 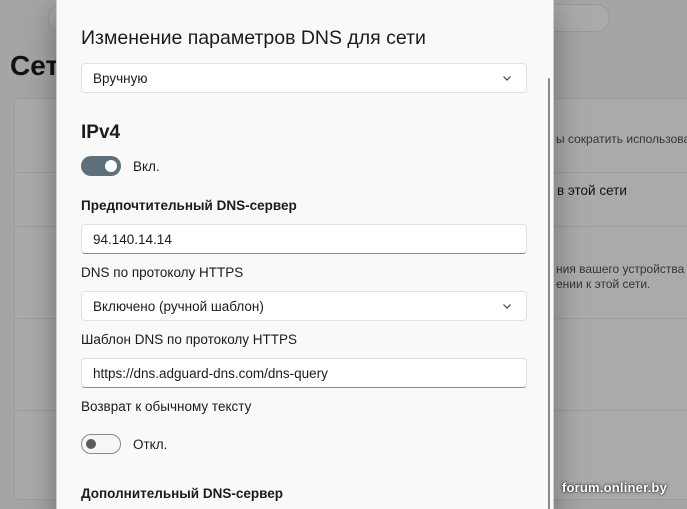 What do you see at coordinates (189, 339) in the screenshot?
I see `https-template-label: Шаблон DNS по протоколу HTTPS` at bounding box center [189, 339].